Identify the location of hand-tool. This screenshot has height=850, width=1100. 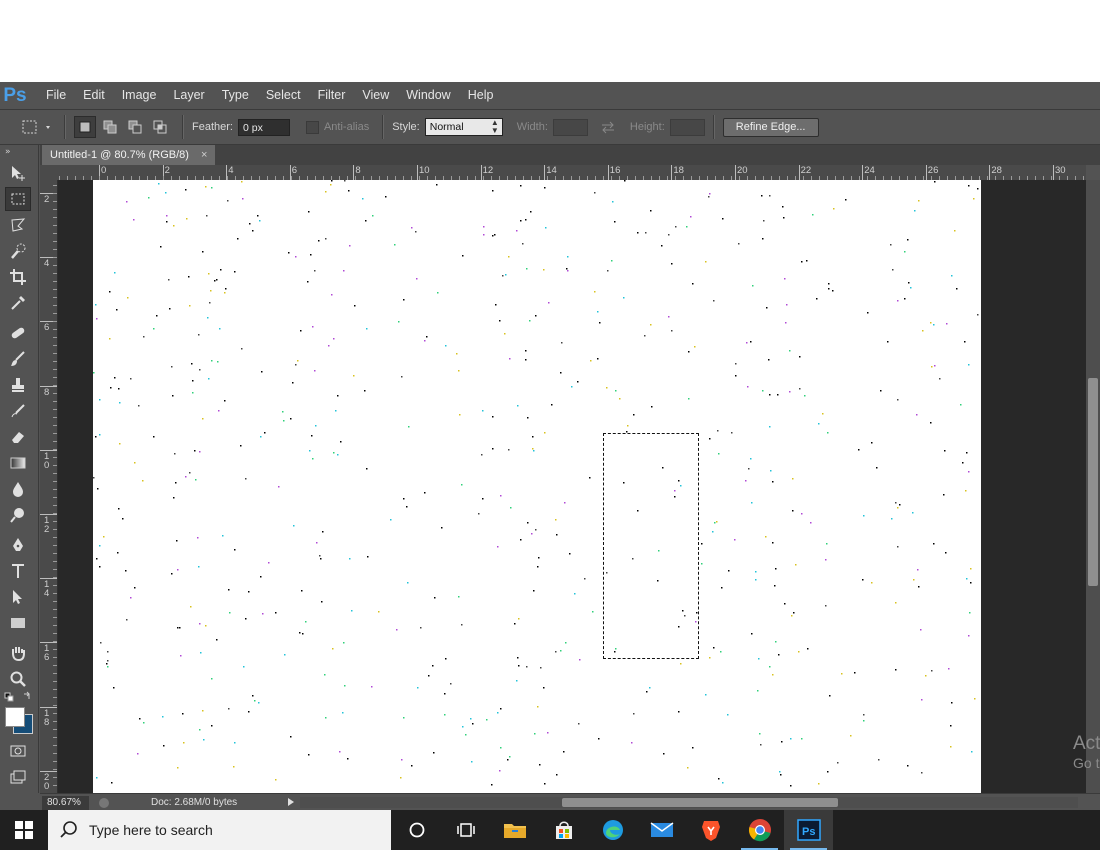
(18, 653).